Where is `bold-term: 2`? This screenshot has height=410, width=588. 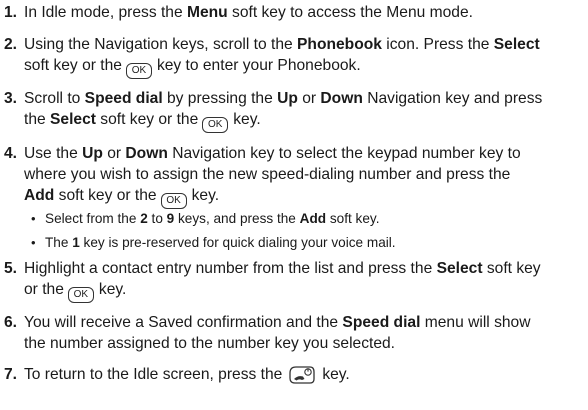
bold-term: 2 is located at coordinates (144, 218).